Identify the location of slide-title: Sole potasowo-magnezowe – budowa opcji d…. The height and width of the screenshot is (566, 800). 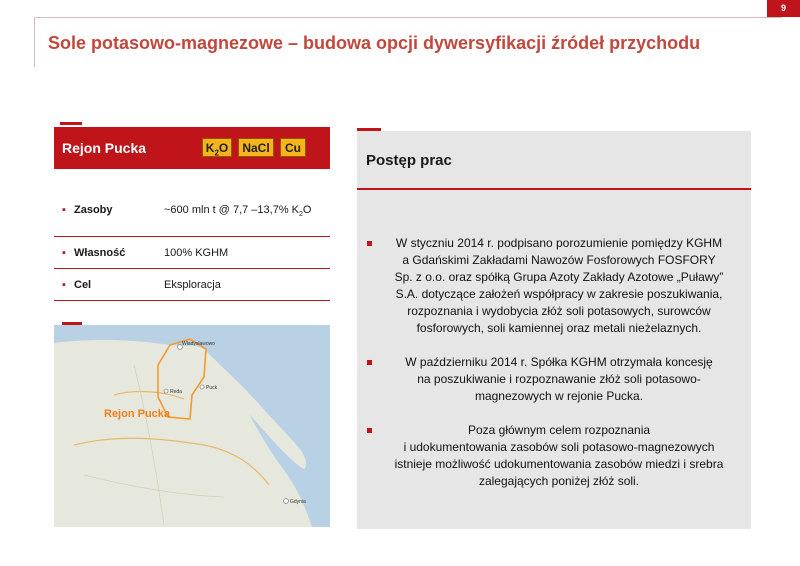
(374, 43).